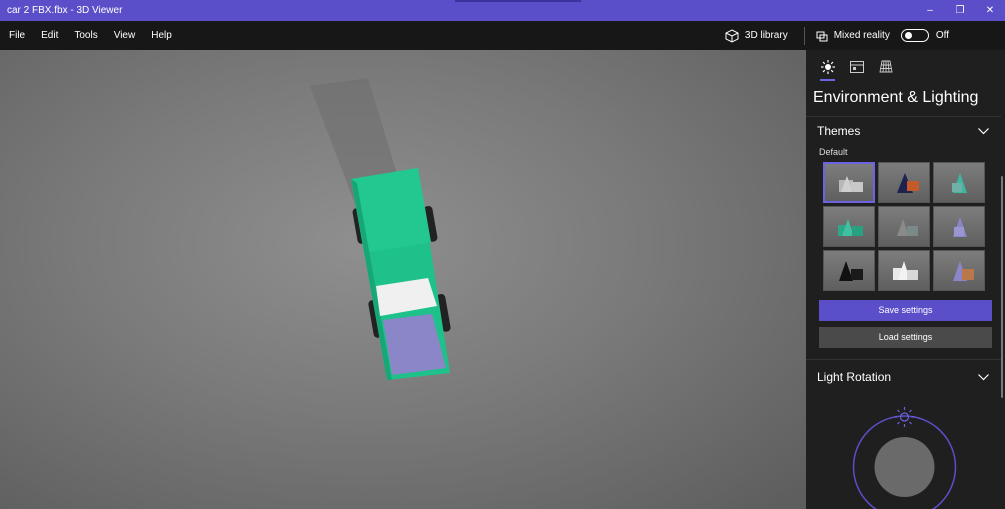  I want to click on minimize-button: –, so click(930, 10).